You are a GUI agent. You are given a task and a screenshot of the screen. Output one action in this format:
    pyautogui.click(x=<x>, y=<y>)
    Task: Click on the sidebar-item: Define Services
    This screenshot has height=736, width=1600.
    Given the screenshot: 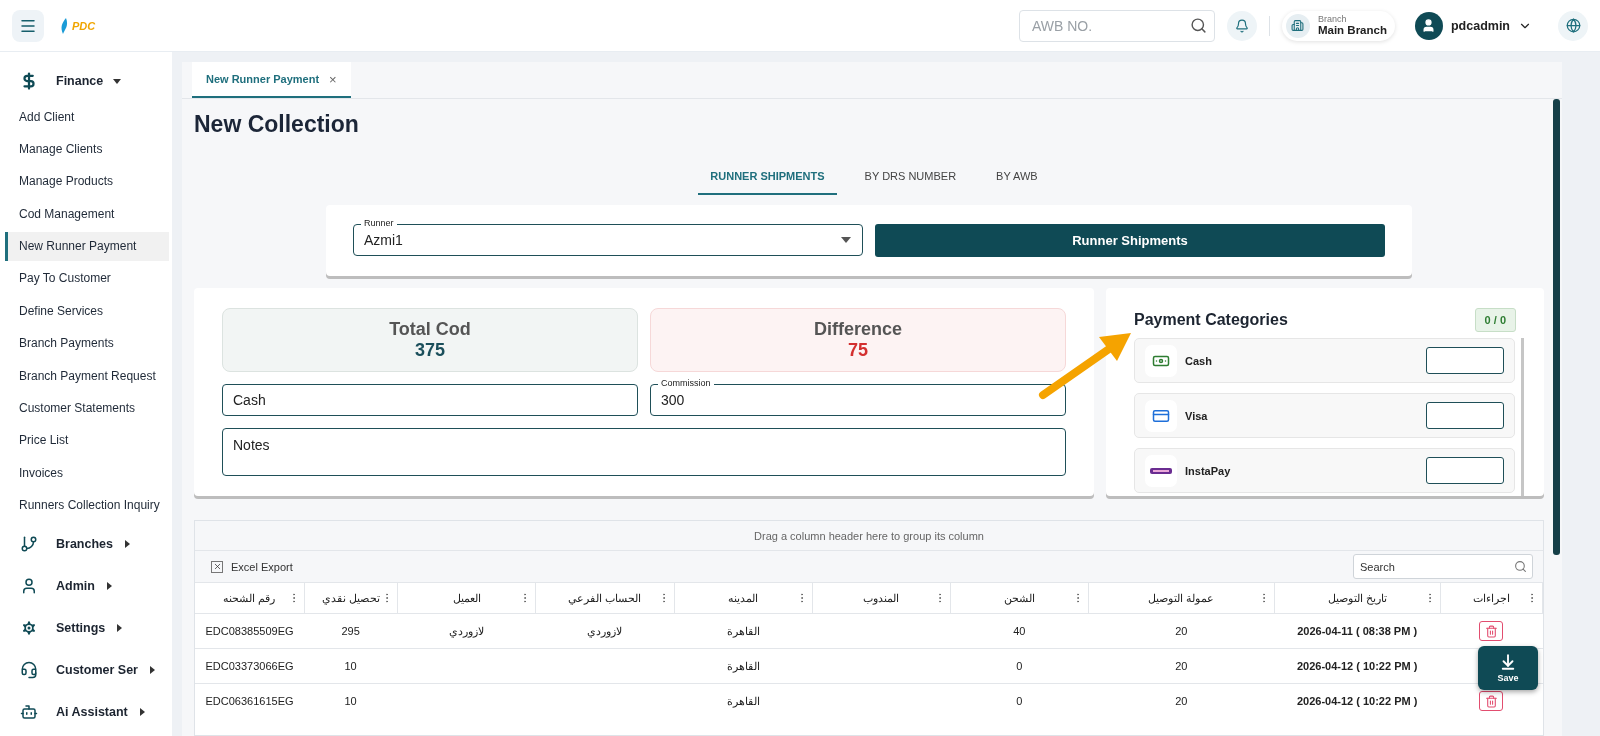 What is the action you would take?
    pyautogui.click(x=87, y=311)
    